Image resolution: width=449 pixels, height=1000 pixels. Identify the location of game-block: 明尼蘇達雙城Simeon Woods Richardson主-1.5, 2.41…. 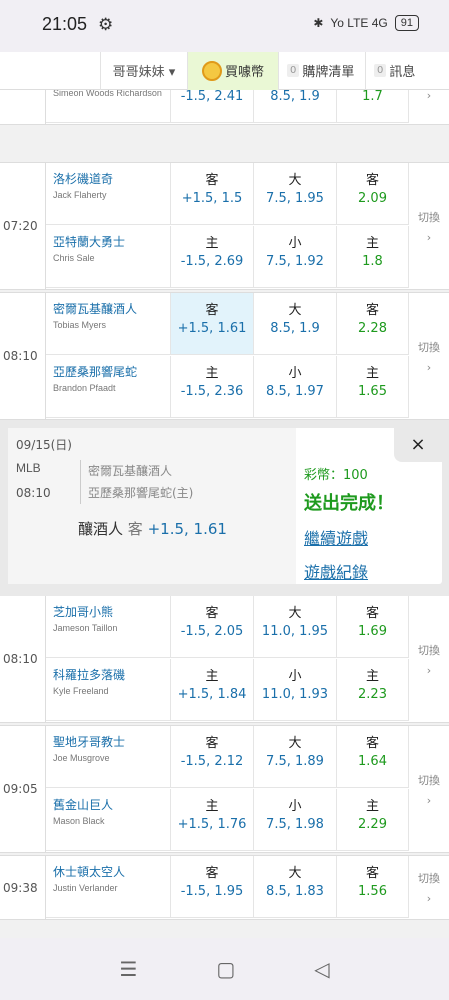
(224, 107).